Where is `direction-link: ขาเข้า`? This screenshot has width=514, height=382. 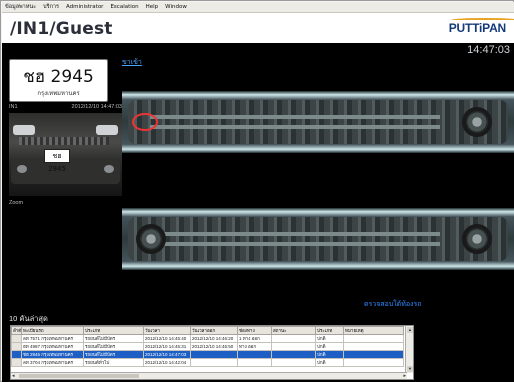
direction-link: ขาเข้า is located at coordinates (132, 62).